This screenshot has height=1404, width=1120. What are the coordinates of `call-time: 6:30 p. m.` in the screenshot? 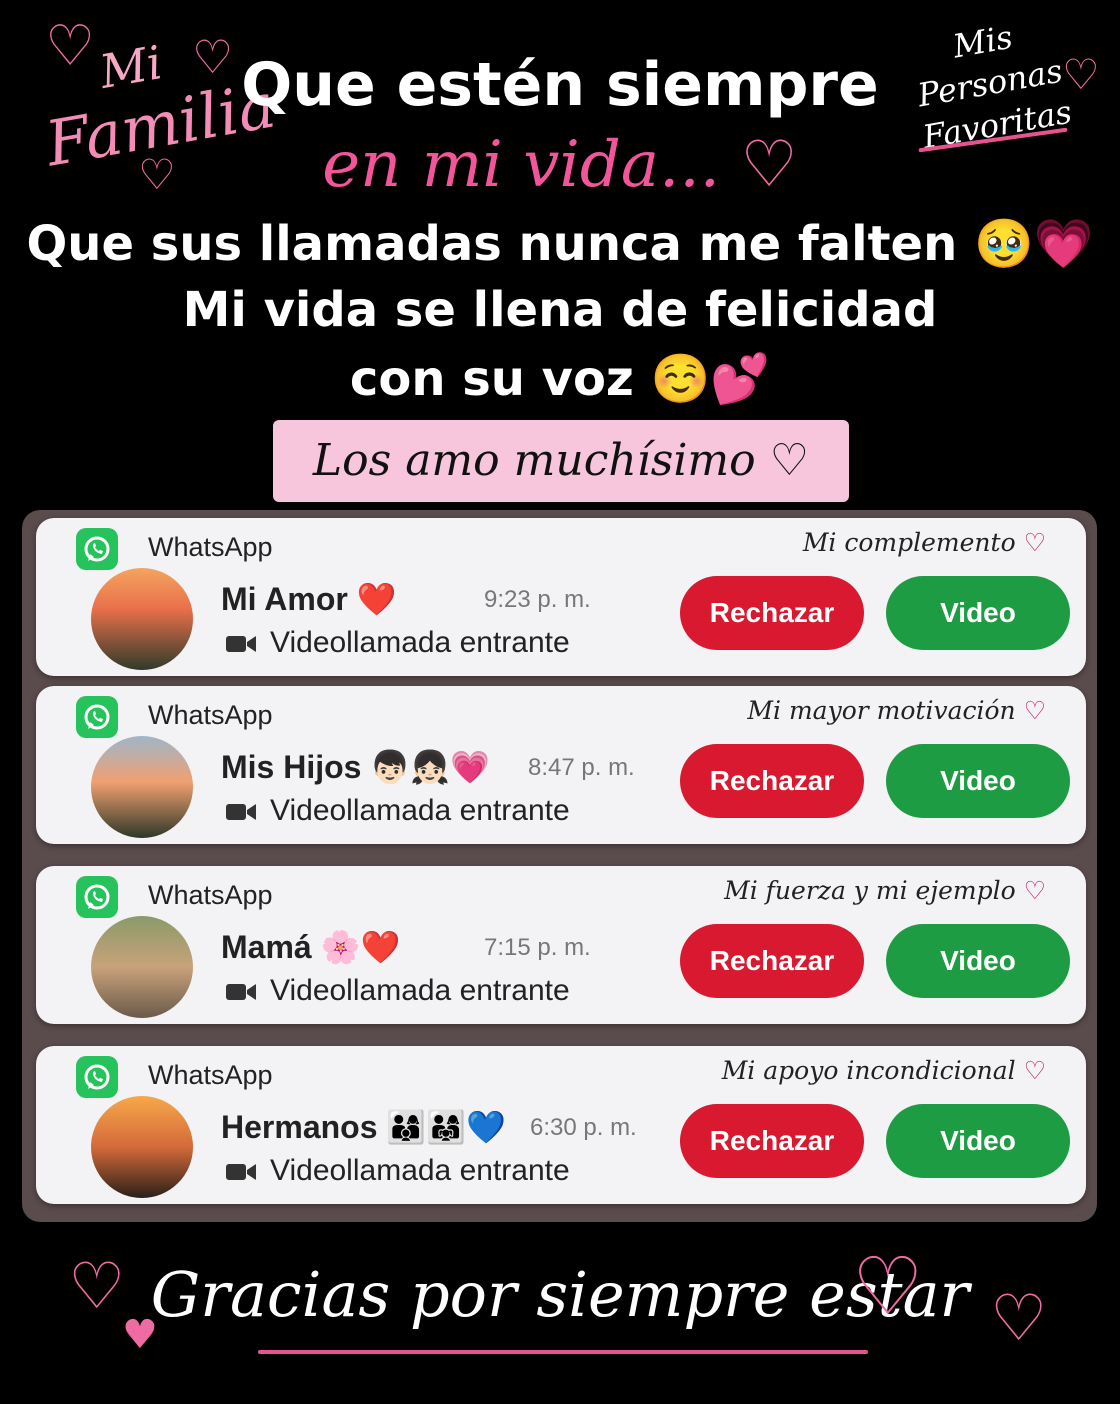 It's located at (583, 1127).